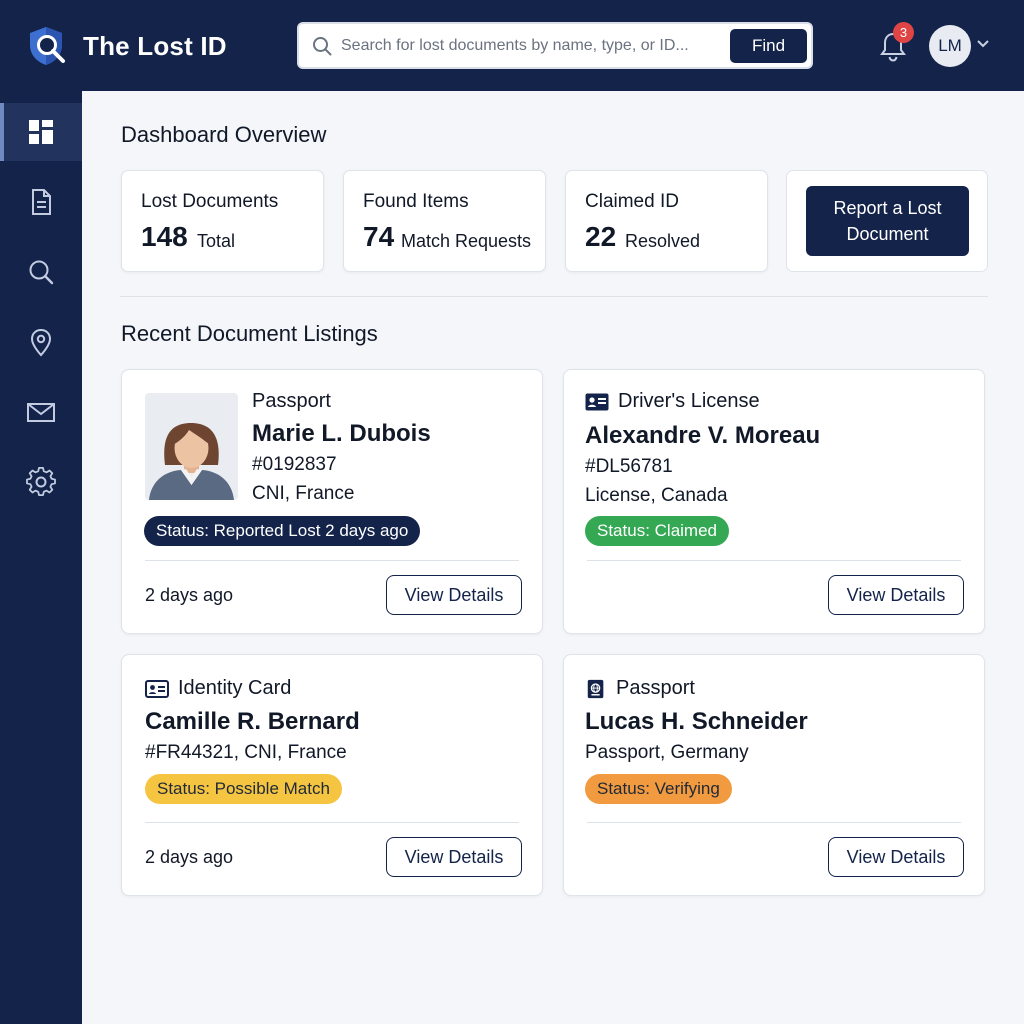 This screenshot has height=1024, width=1024. I want to click on document-type: Identity Card, so click(235, 688).